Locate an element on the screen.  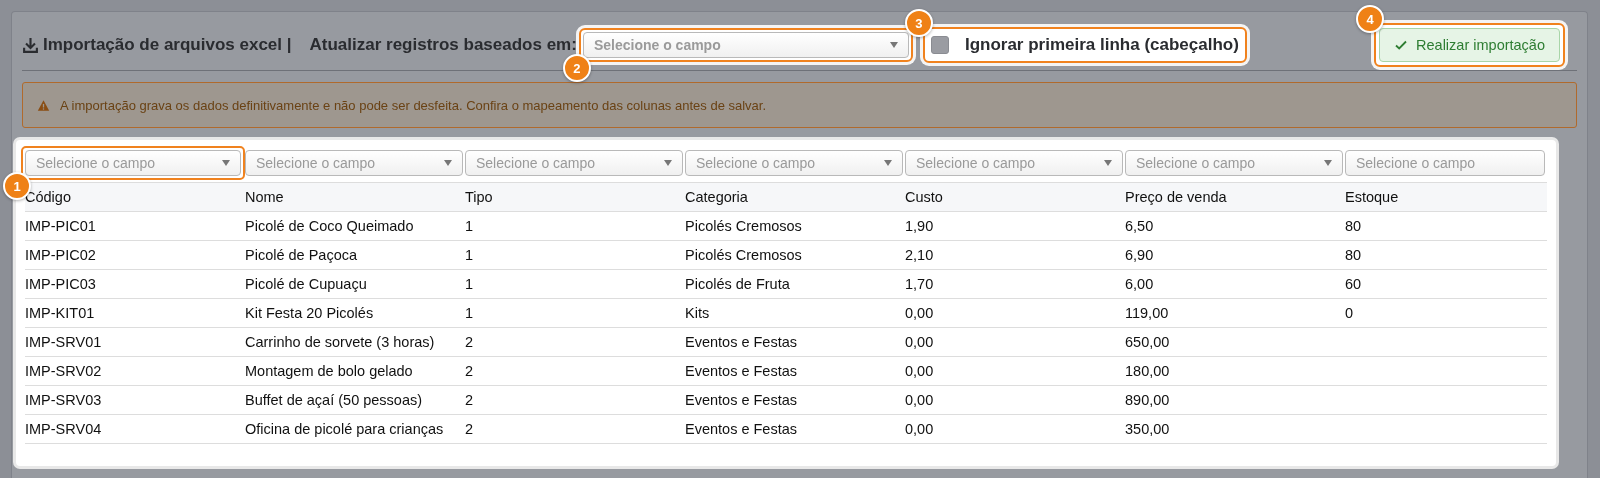
table-cell: IMP-SRV04 is located at coordinates (63, 429).